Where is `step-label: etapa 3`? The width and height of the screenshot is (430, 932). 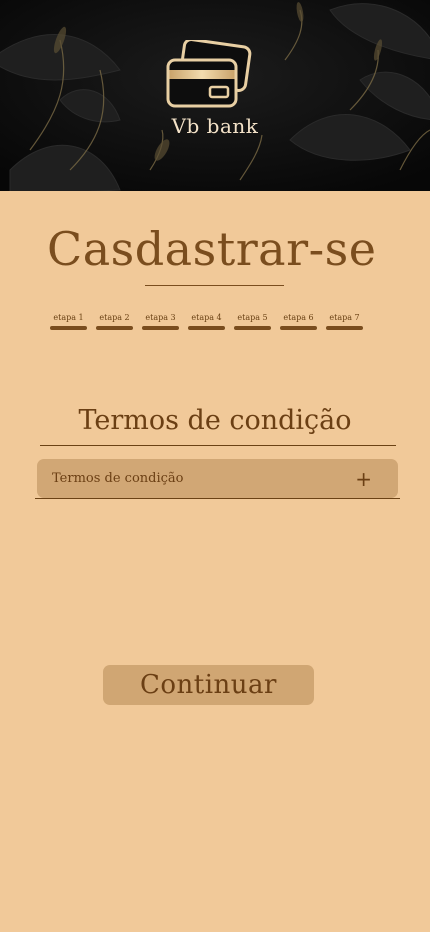
step-label: etapa 3 is located at coordinates (160, 317).